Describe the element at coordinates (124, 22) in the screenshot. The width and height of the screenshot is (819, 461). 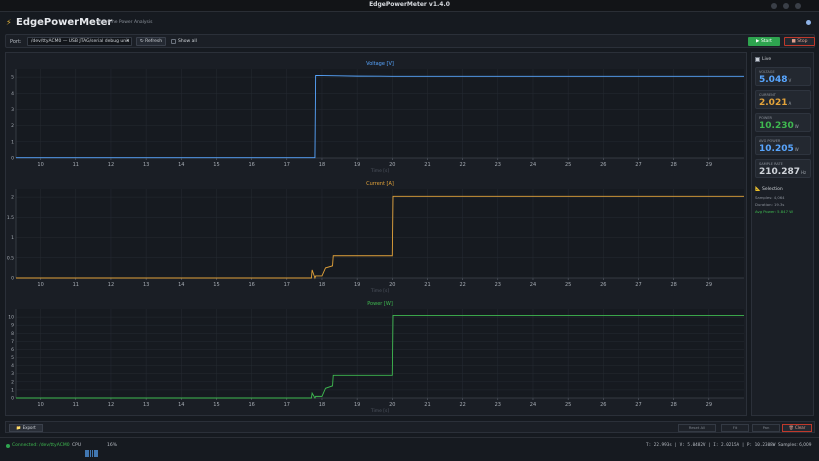
I see `app-subtitle: Real-time Power Analysis` at that location.